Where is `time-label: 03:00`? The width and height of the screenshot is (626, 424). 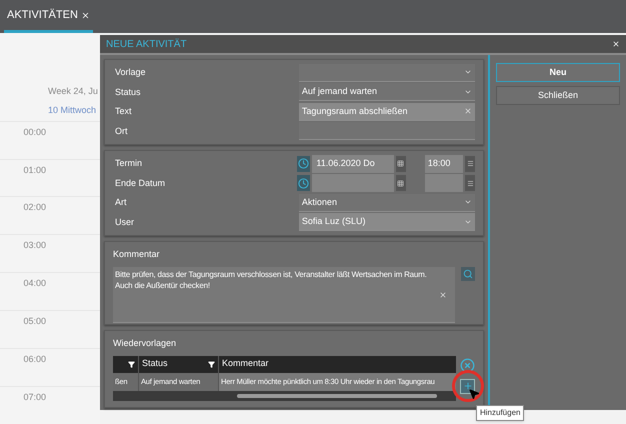
time-label: 03:00 is located at coordinates (34, 245).